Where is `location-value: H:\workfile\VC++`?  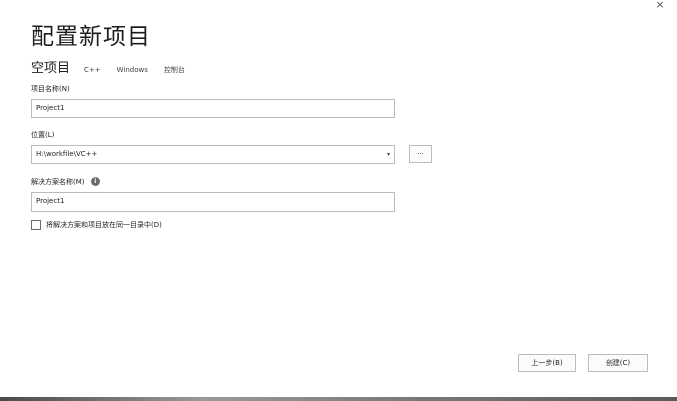 location-value: H:\workfile\VC++ is located at coordinates (67, 154).